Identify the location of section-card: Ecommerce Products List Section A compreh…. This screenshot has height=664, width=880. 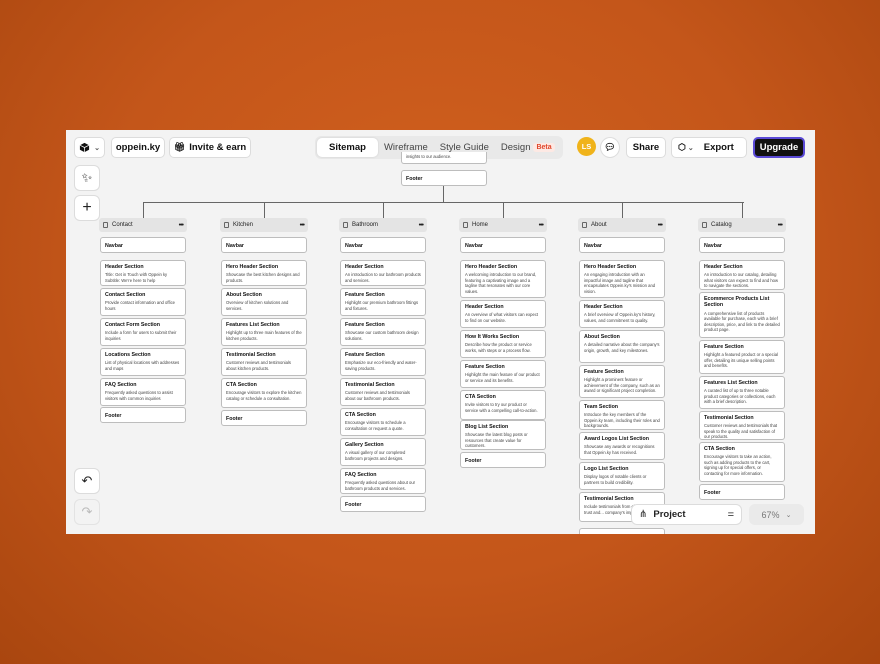
(742, 315).